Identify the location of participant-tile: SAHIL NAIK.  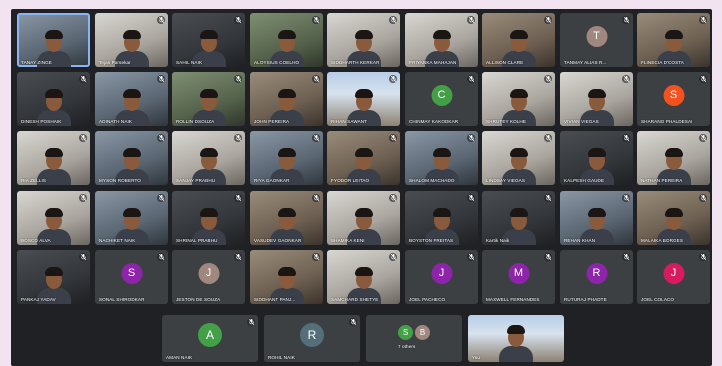
(208, 40).